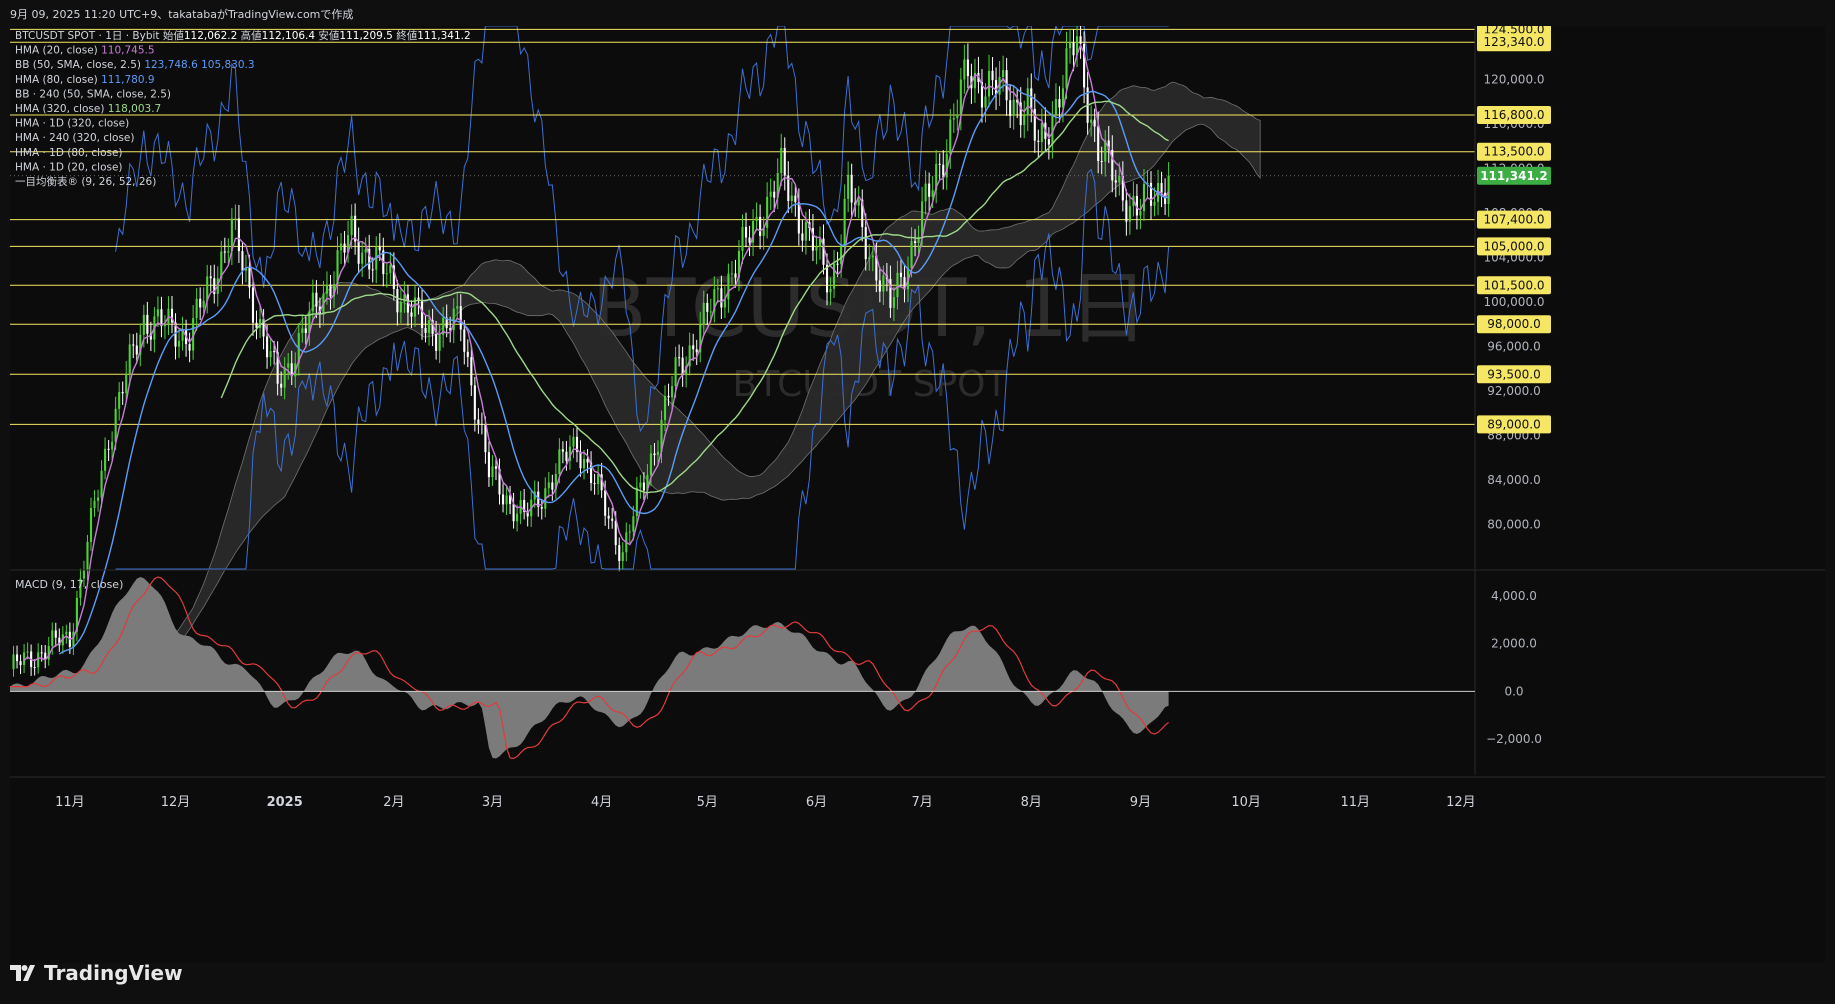 The image size is (1835, 1004). Describe the element at coordinates (1513, 220) in the screenshot. I see `level-tag-label: 107,400.0` at that location.